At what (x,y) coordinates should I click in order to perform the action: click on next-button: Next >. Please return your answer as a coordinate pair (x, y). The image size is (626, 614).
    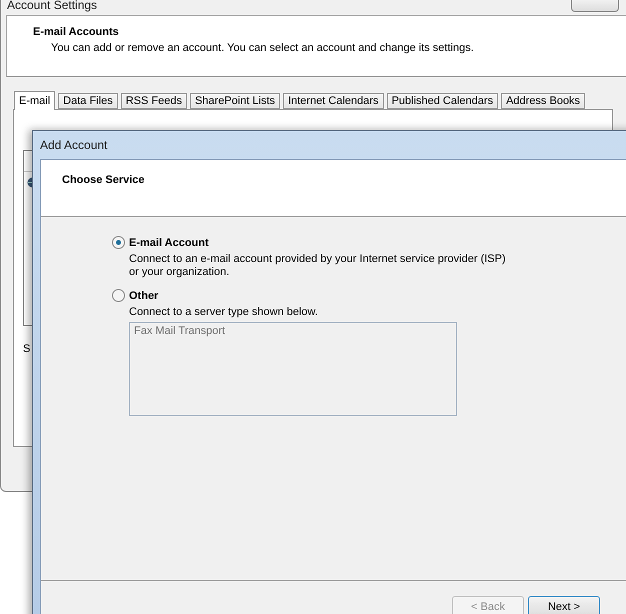
    Looking at the image, I should click on (564, 605).